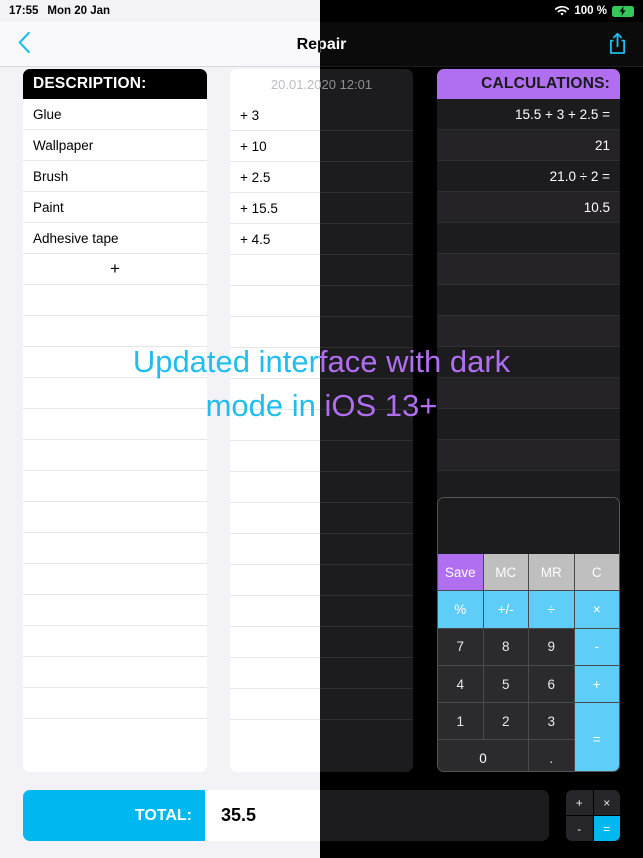 The width and height of the screenshot is (643, 858). I want to click on keypad-key-1: 1, so click(460, 721).